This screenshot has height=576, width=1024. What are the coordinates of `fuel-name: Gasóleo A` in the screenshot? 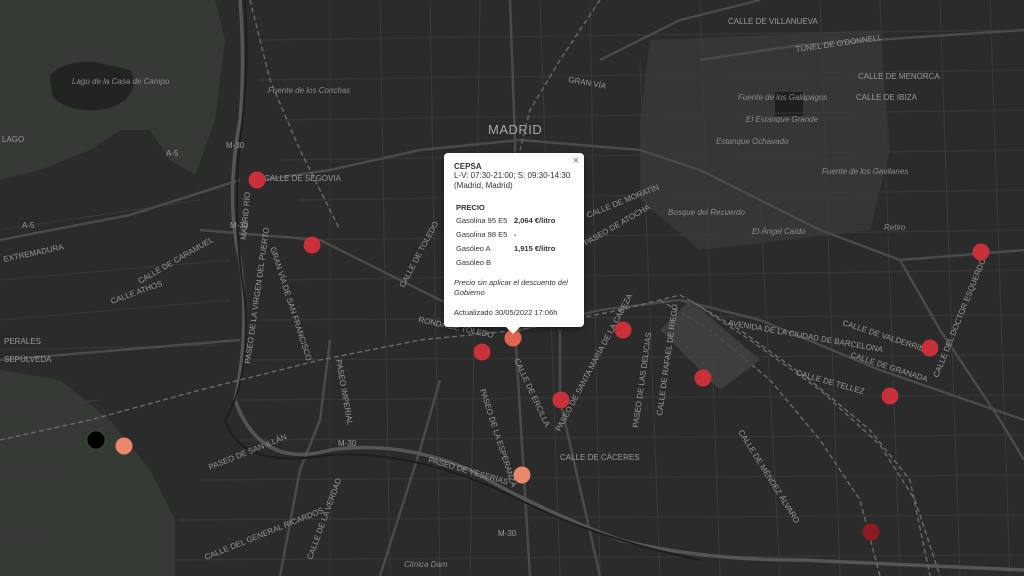 It's located at (473, 248).